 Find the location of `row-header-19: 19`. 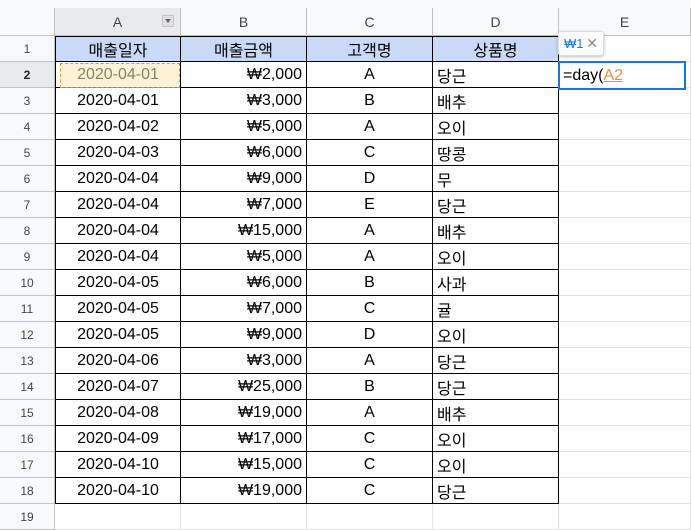

row-header-19: 19 is located at coordinates (27, 517).